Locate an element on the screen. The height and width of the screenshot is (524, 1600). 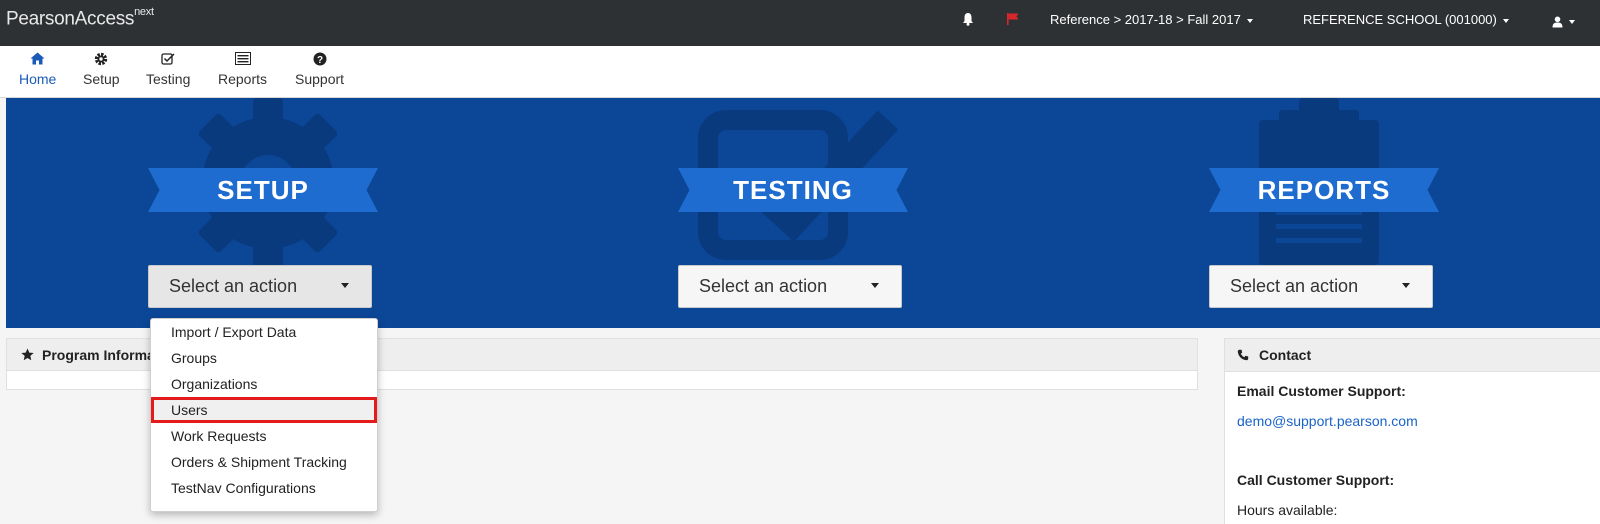
main-nav: Home Setup Testing Reports ? Support is located at coordinates (800, 72).